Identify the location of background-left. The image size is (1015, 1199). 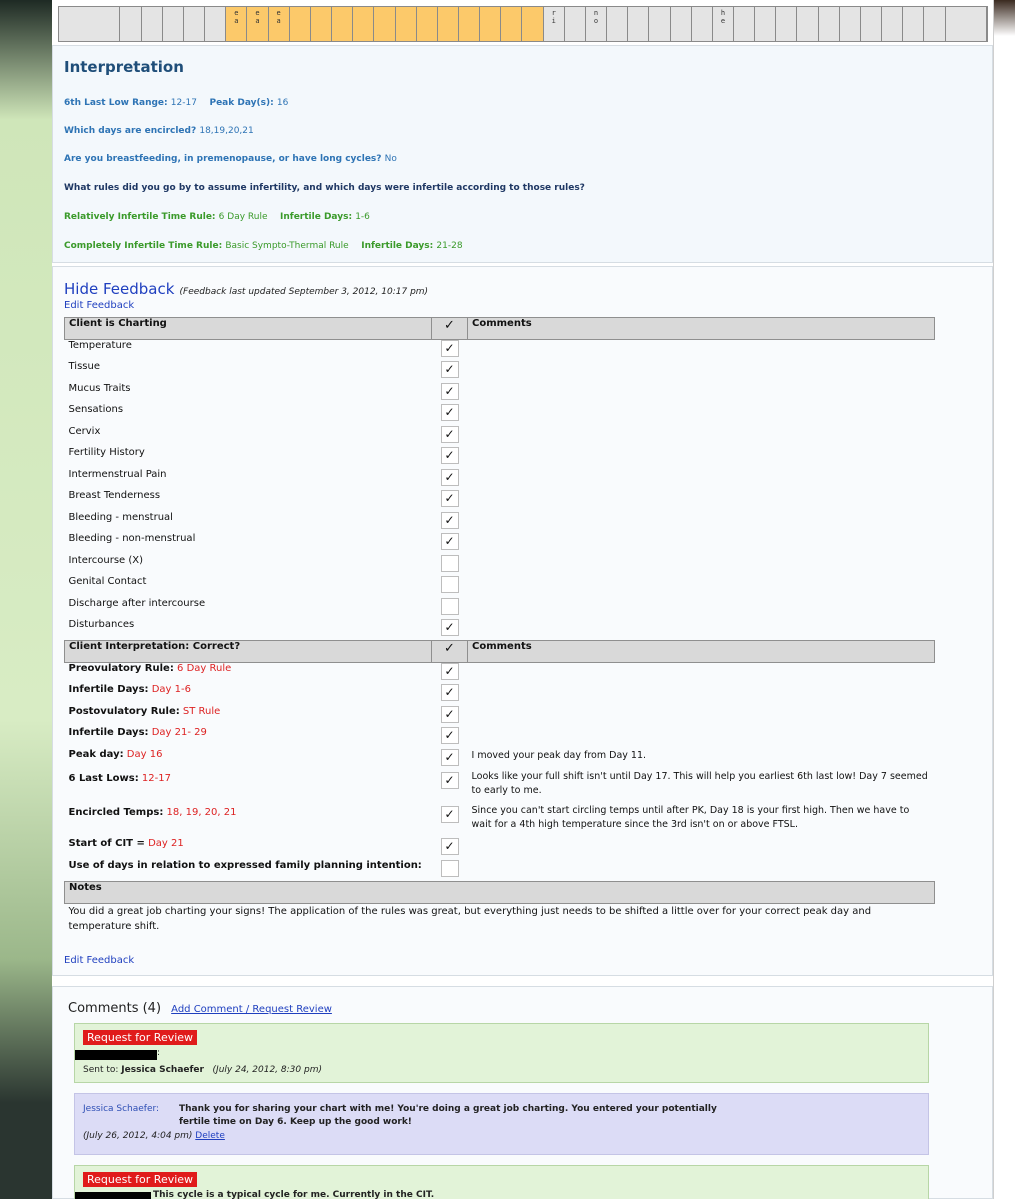
(26, 599).